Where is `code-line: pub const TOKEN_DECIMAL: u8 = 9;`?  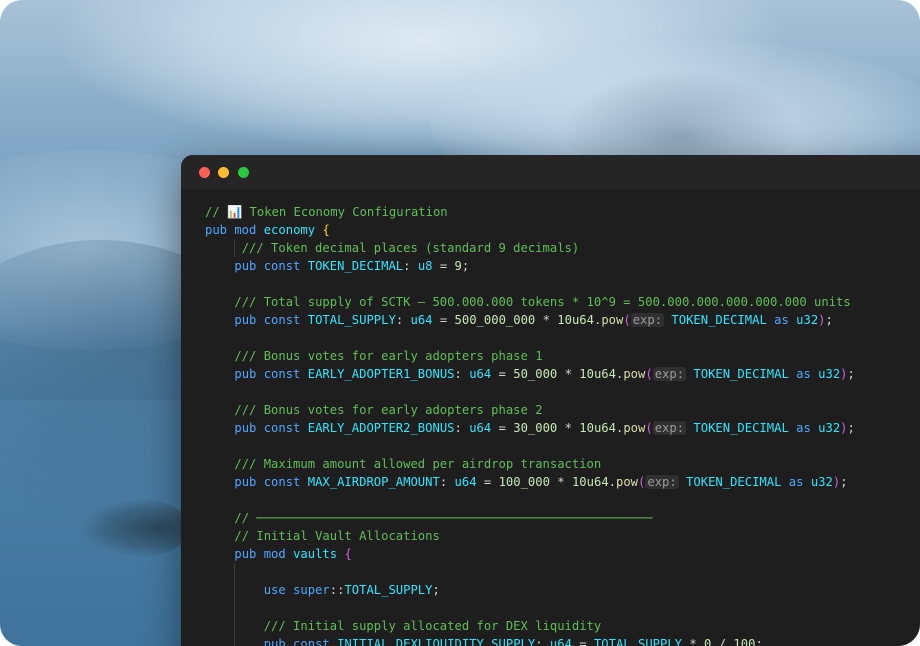
code-line: pub const TOKEN_DECIMAL: u8 = 9; is located at coordinates (530, 266).